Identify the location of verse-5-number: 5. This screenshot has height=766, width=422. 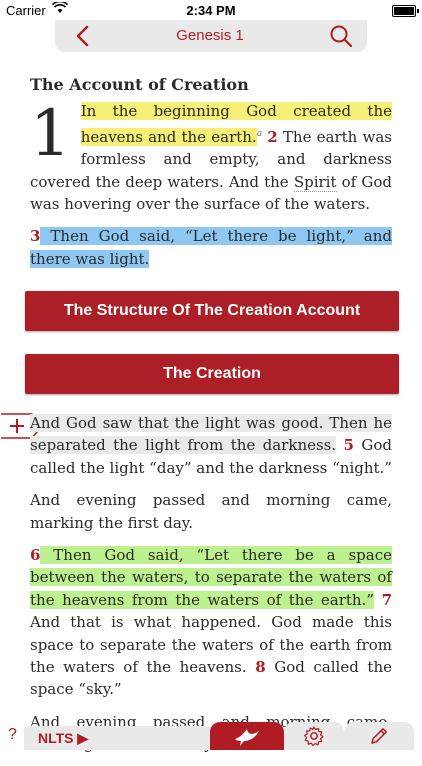
(348, 445).